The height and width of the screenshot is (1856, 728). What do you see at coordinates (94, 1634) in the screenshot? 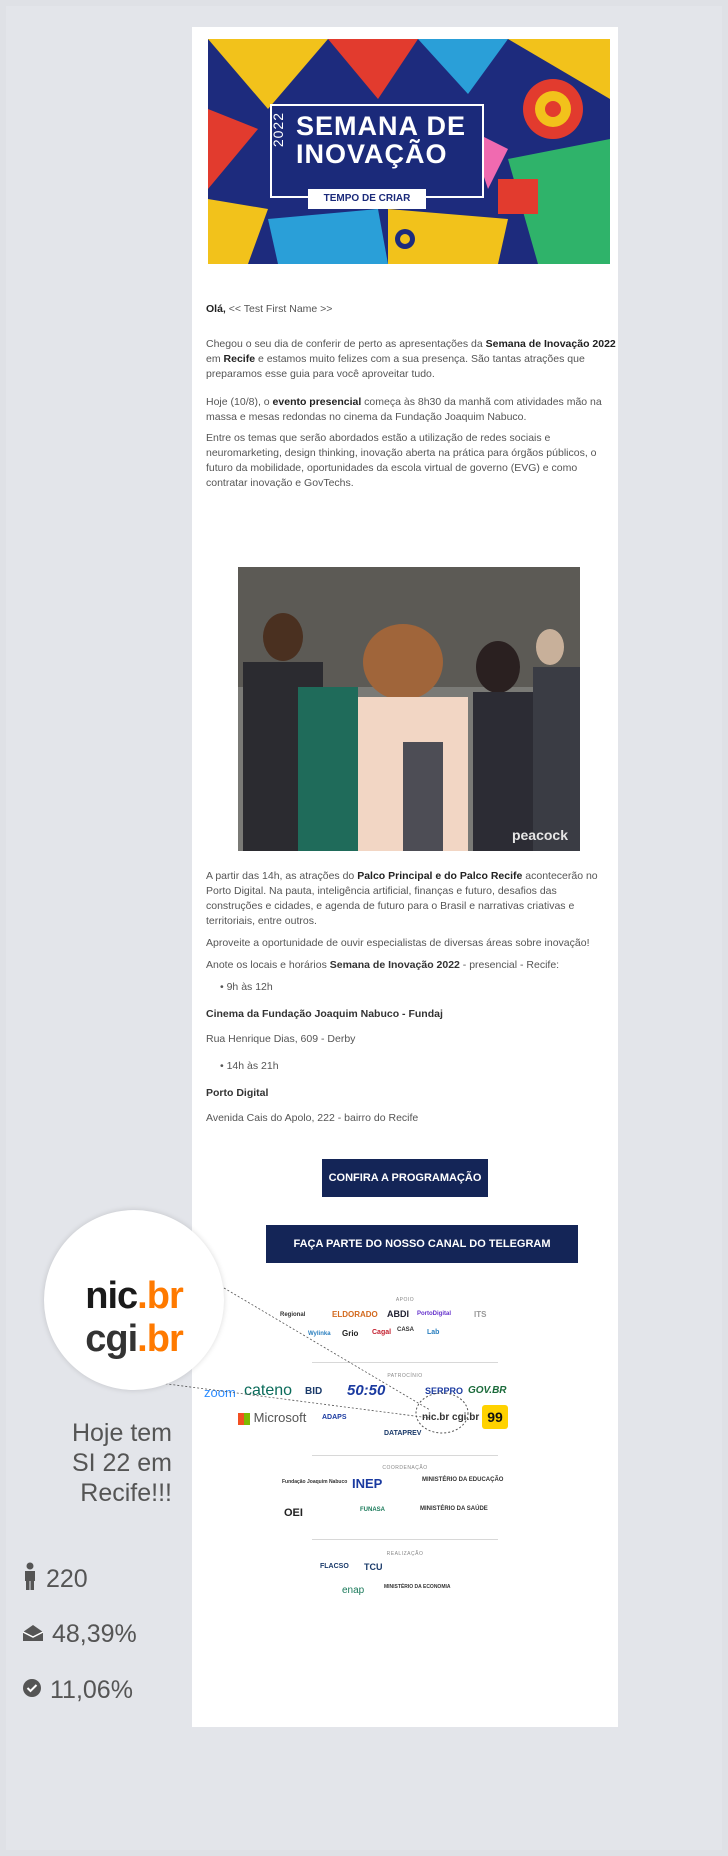
I see `open-rate: 48,39%` at bounding box center [94, 1634].